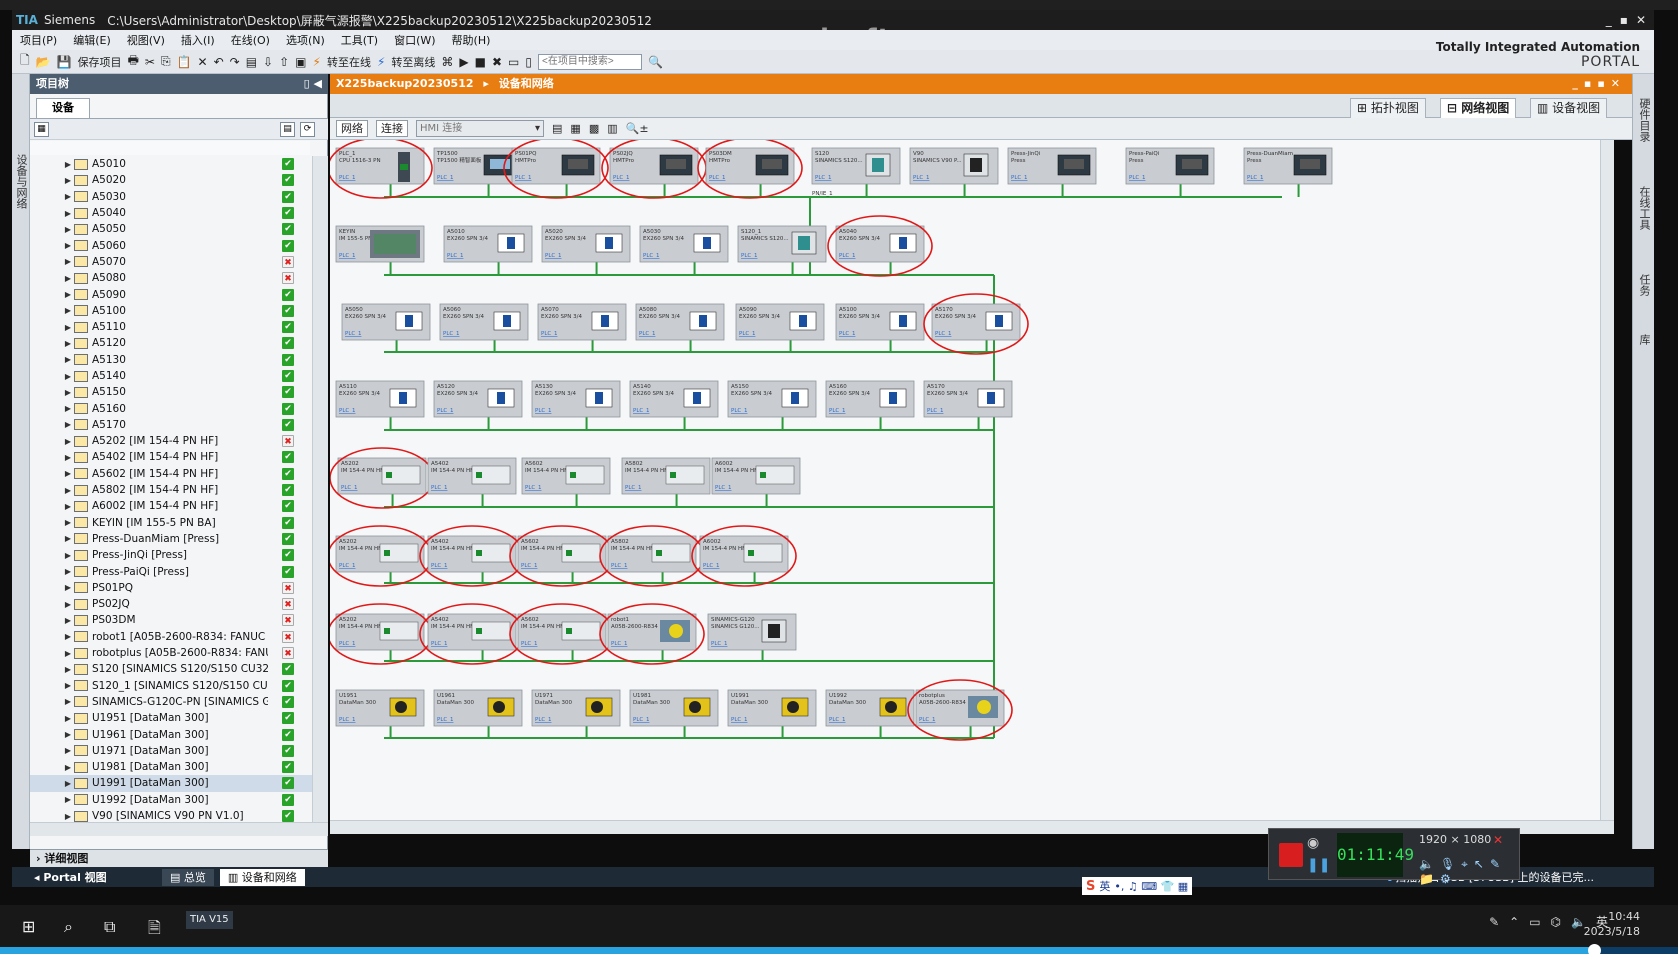  Describe the element at coordinates (251, 62) in the screenshot. I see `compile-icon: ▤` at that location.